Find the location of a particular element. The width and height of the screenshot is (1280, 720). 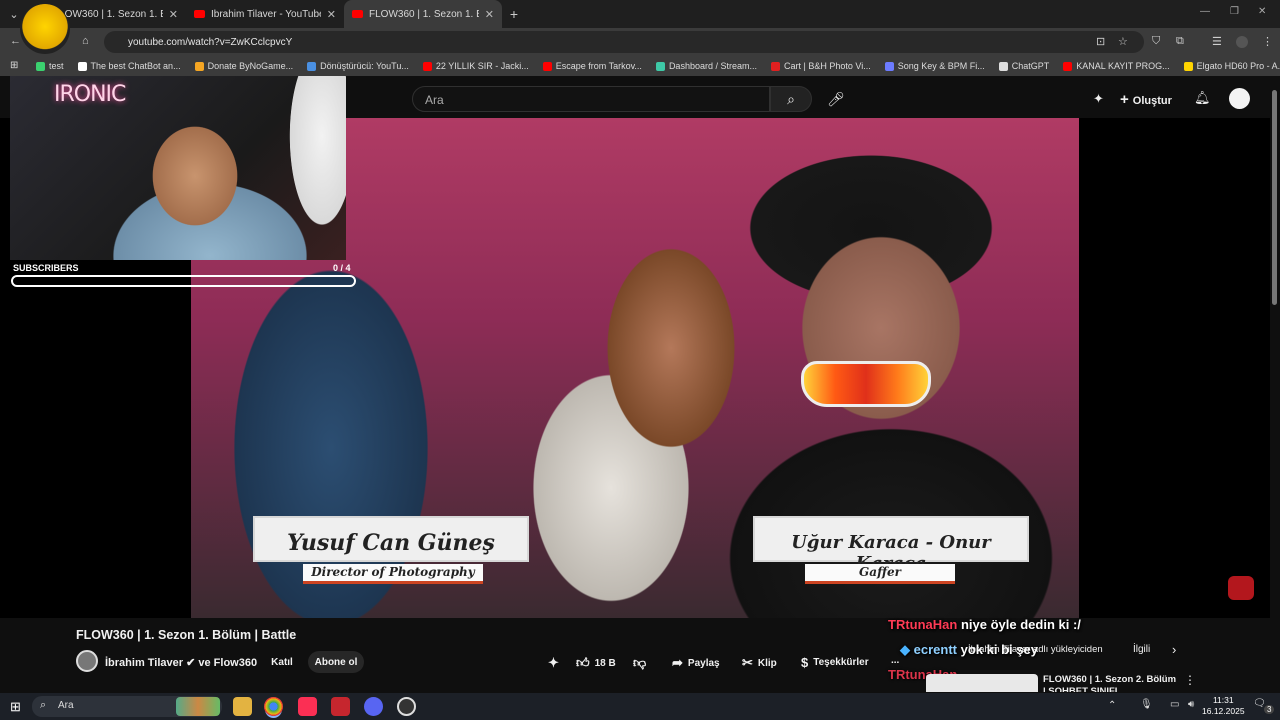

search-button: ⌕ is located at coordinates (791, 99).